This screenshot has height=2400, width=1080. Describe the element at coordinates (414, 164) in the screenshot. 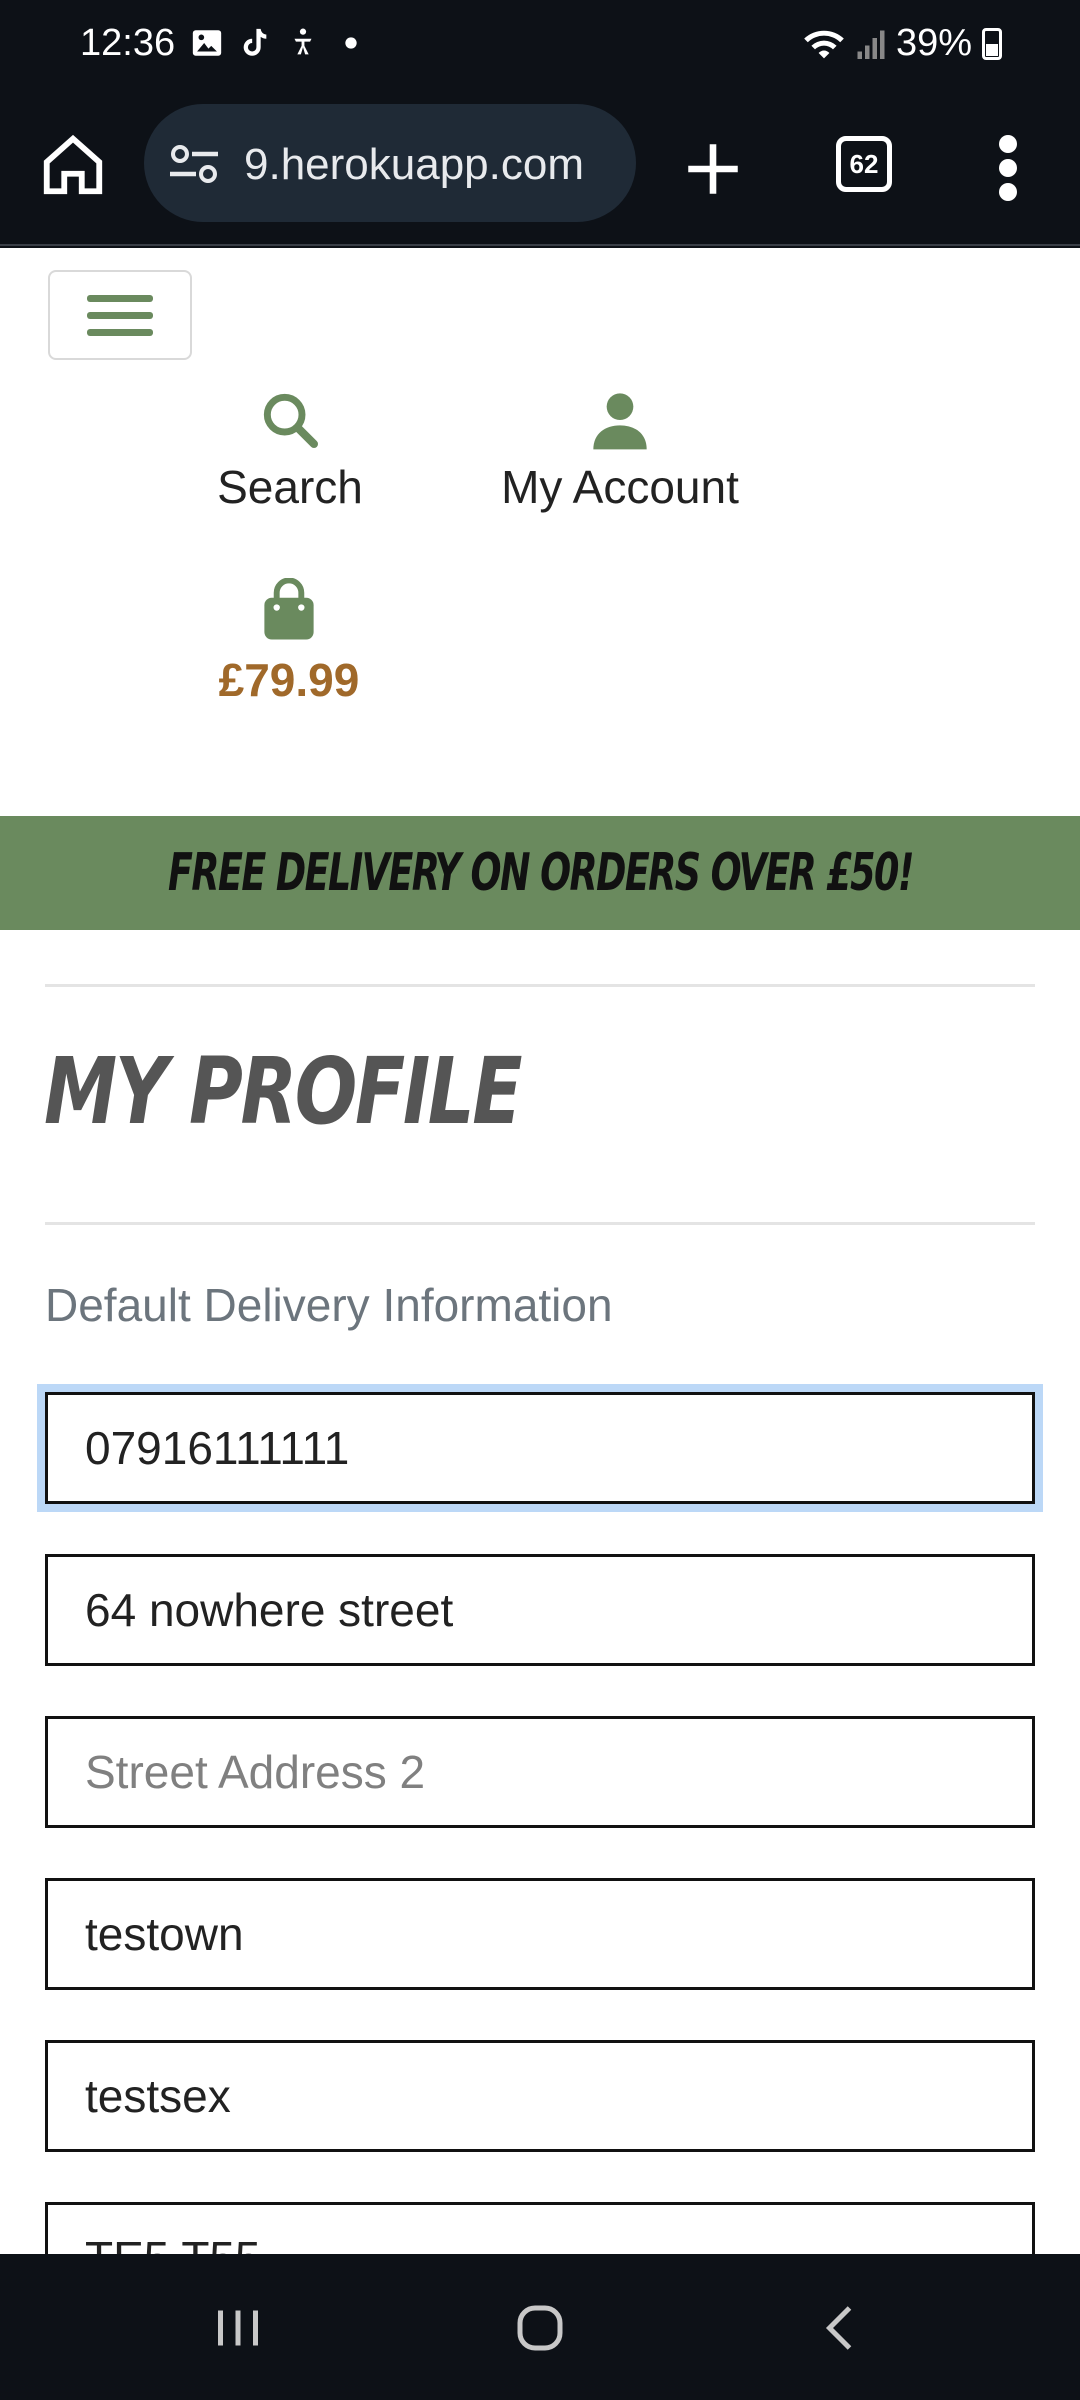

I see `url-text: 9.herokuapp.com` at that location.